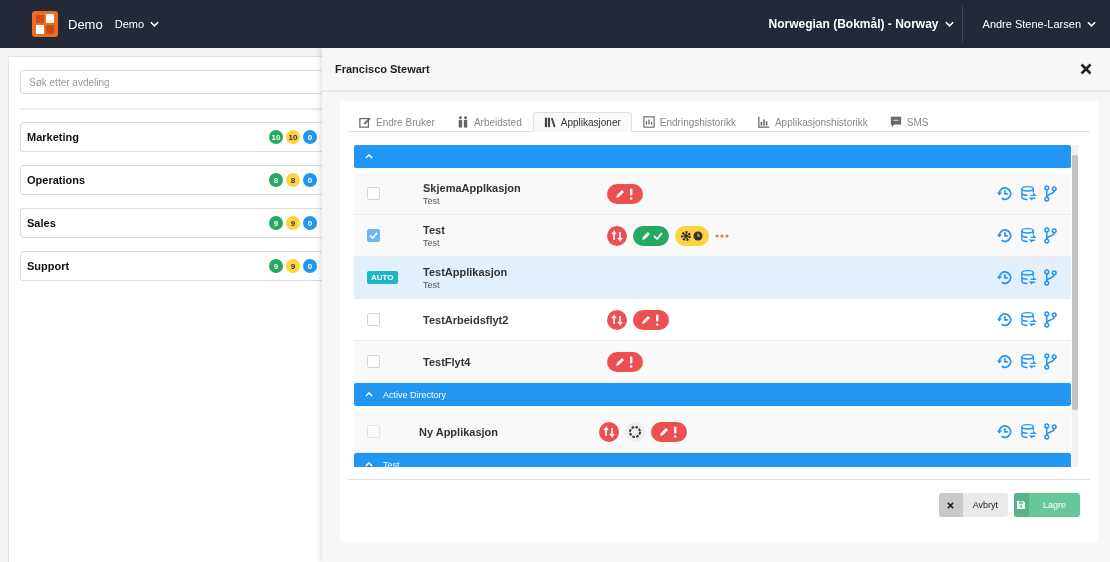  Describe the element at coordinates (382, 277) in the screenshot. I see `auto-badge: AUTO` at that location.